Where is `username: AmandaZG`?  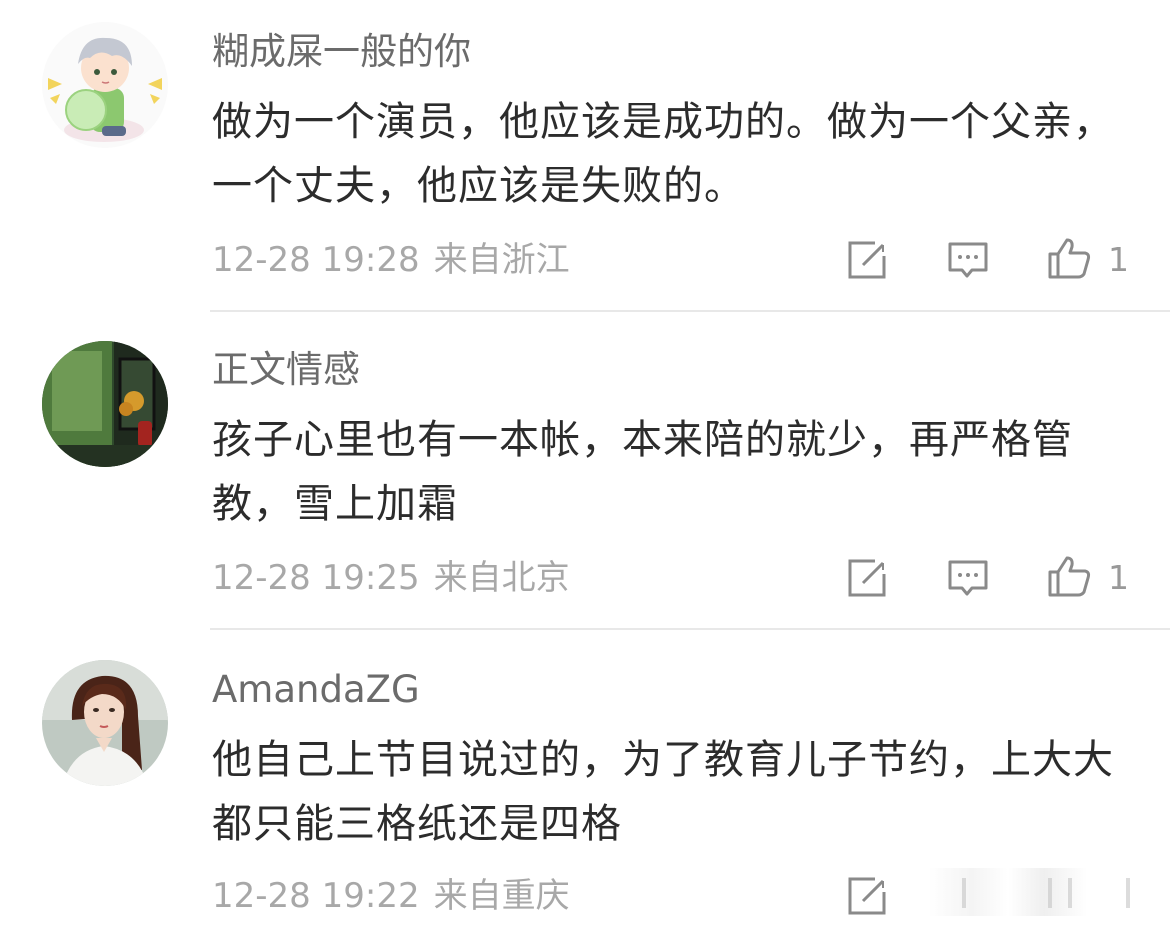 username: AmandaZG is located at coordinates (316, 690).